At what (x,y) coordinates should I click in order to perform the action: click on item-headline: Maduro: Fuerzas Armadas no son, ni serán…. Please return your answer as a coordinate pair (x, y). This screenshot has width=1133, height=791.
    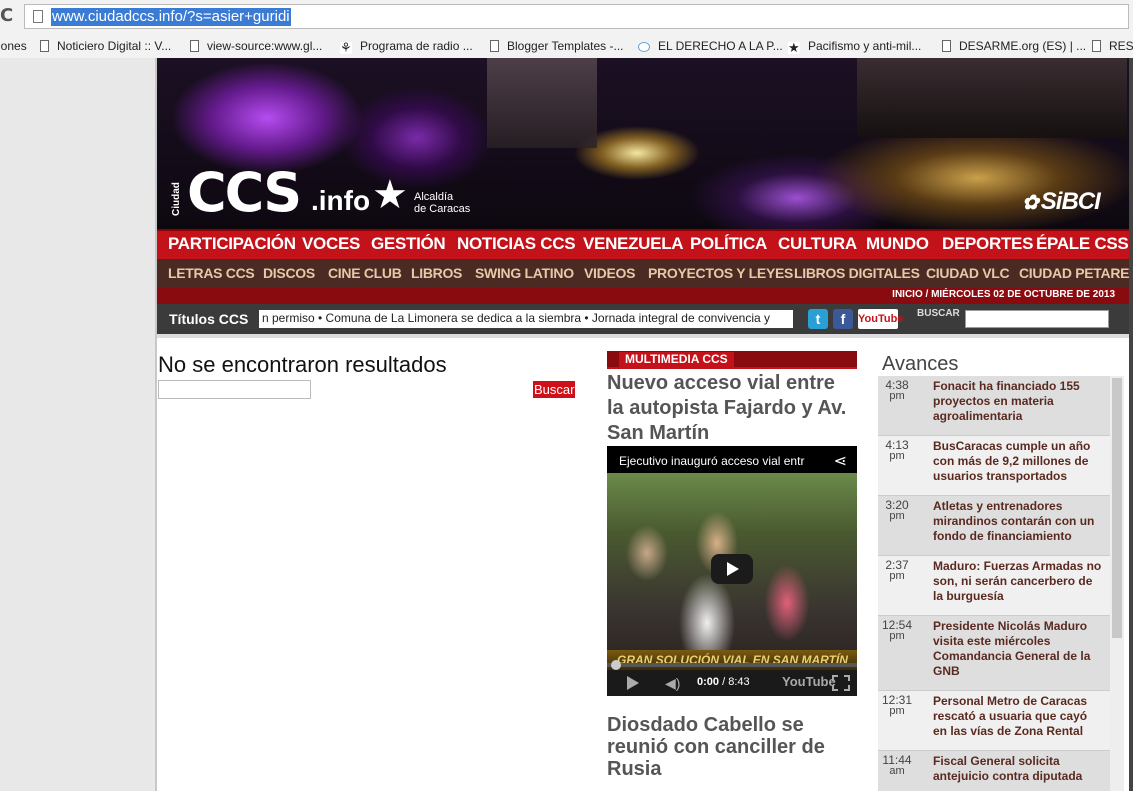
    Looking at the image, I should click on (1021, 582).